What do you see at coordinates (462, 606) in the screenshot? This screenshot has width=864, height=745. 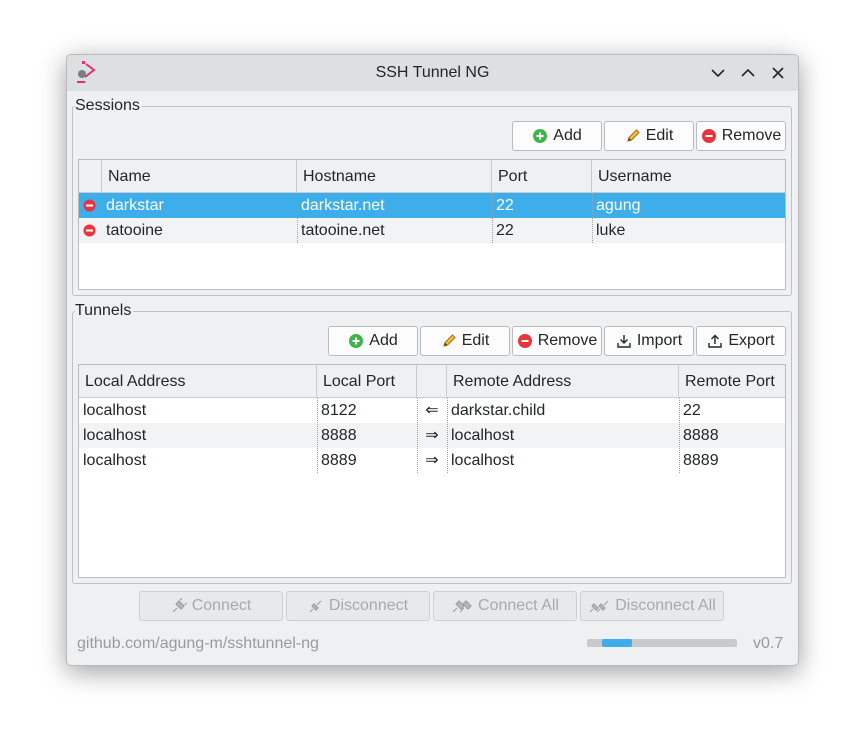 I see `plug-multiple-icon` at bounding box center [462, 606].